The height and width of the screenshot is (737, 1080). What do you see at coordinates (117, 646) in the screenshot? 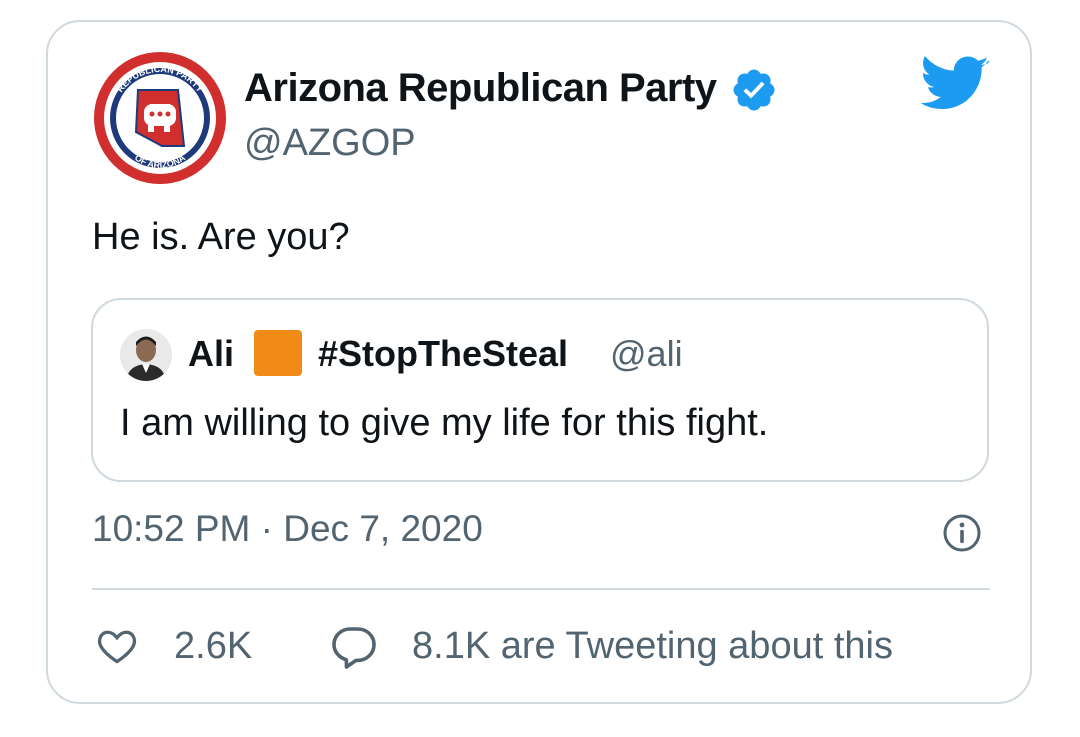
I see `heart-icon` at bounding box center [117, 646].